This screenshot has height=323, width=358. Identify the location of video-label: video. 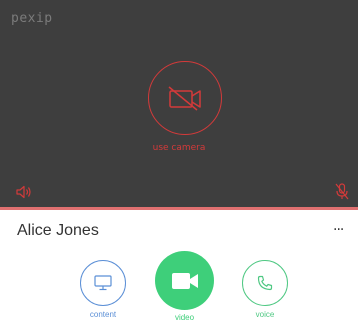
(184, 317).